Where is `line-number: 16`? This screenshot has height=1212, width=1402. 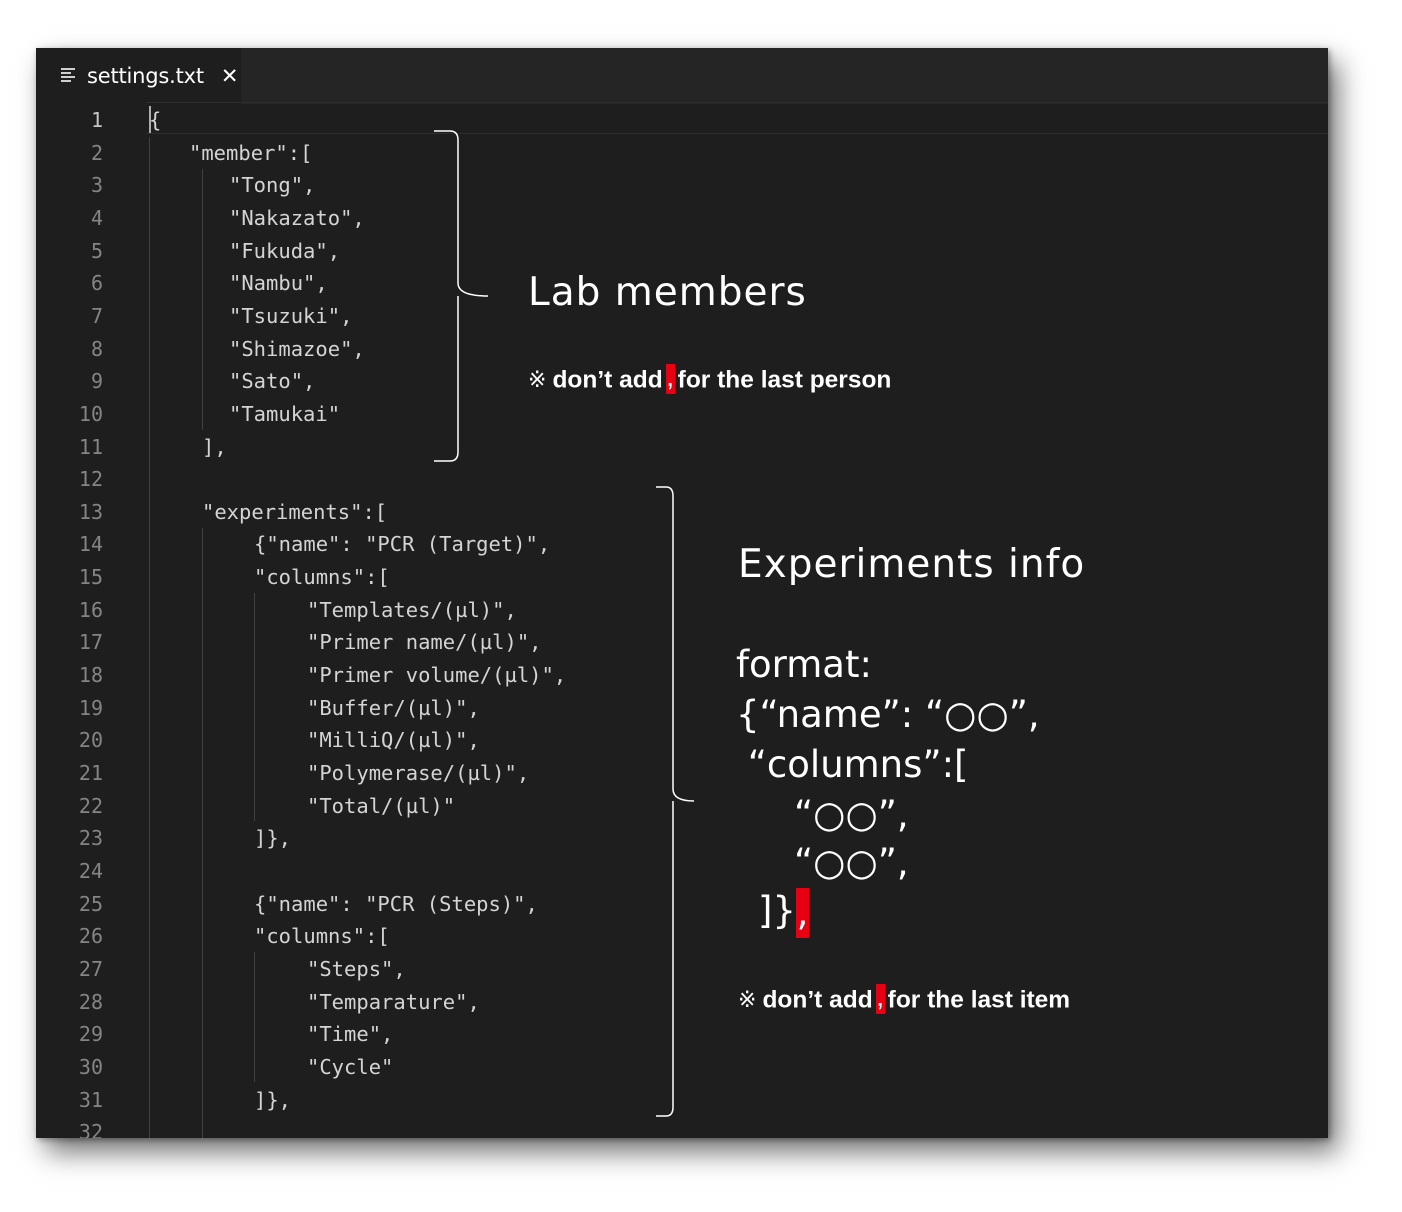
line-number: 16 is located at coordinates (90, 609).